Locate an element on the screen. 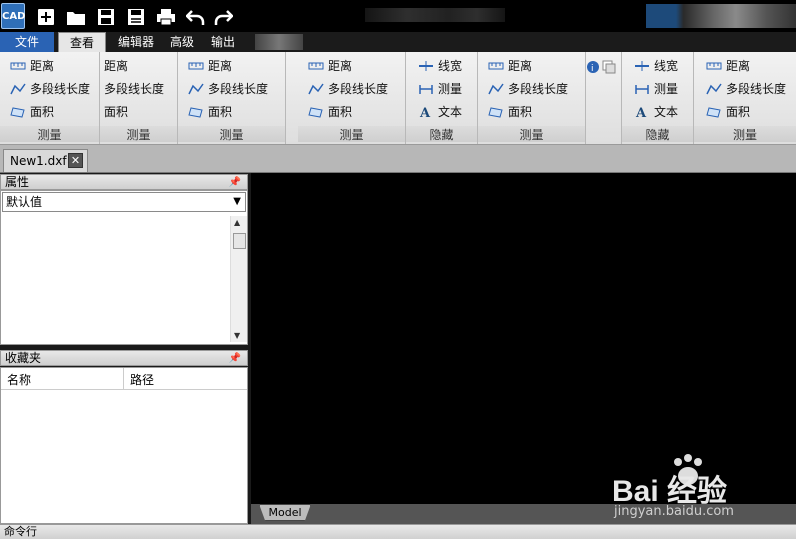 The height and width of the screenshot is (539, 796). column-divider is located at coordinates (123, 379).